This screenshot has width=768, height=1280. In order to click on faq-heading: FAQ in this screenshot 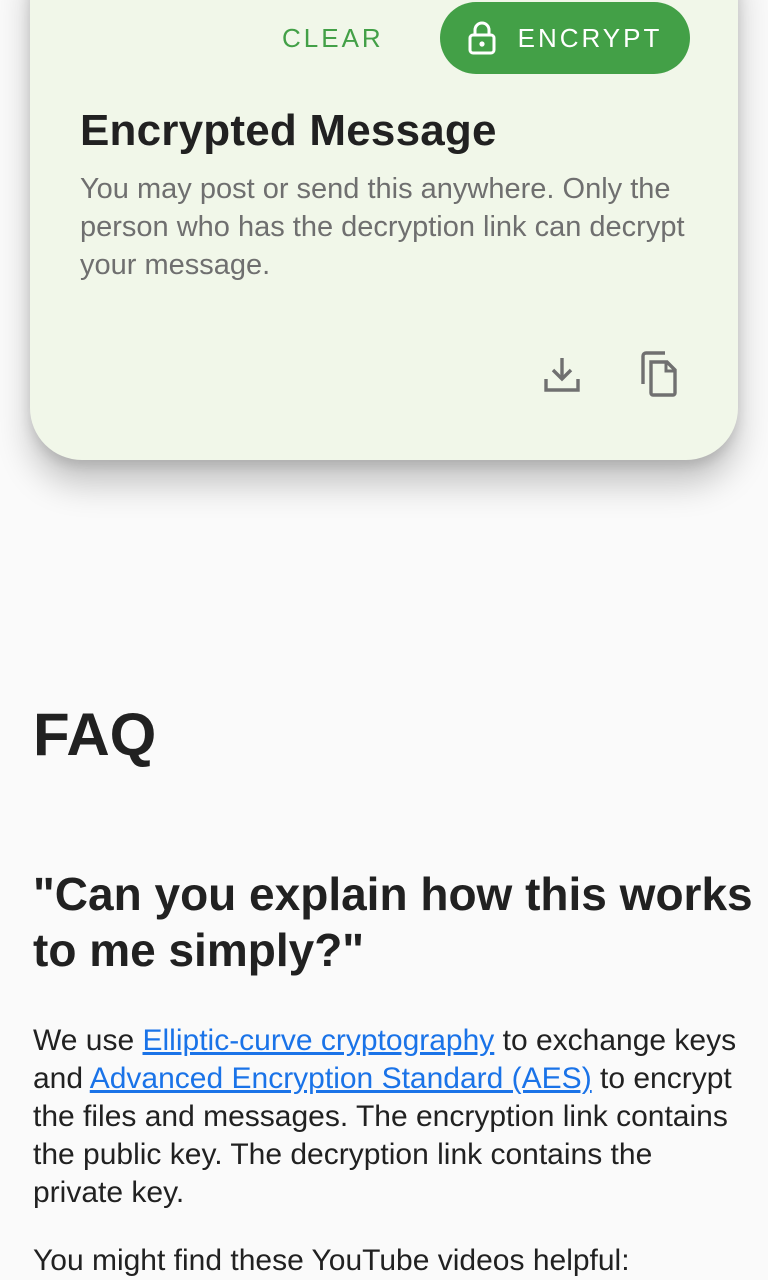, I will do `click(95, 734)`.